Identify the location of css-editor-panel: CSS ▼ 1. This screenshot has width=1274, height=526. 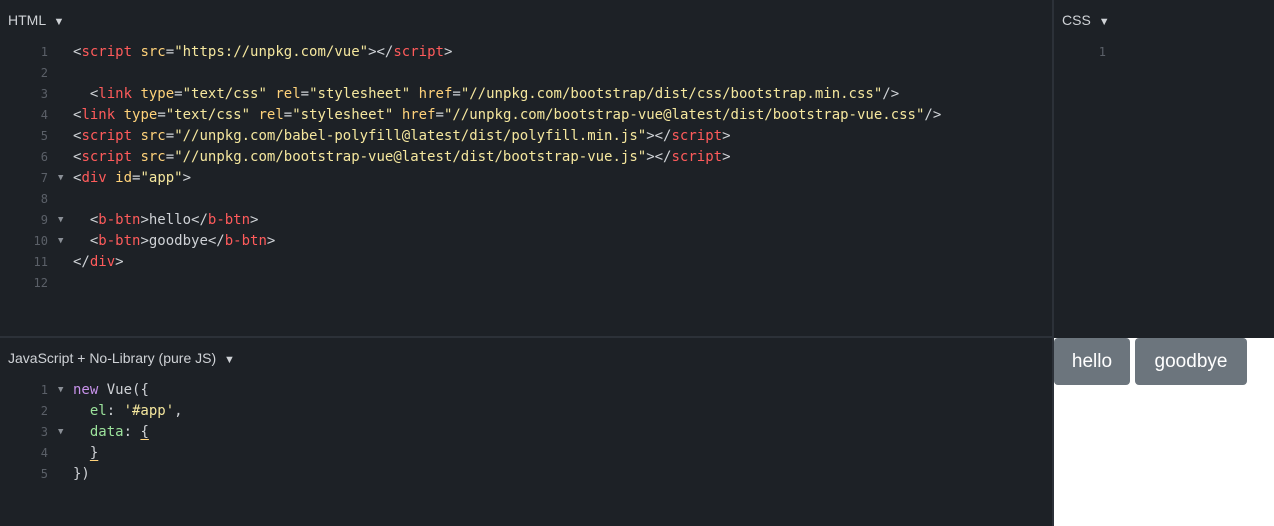
(1164, 168).